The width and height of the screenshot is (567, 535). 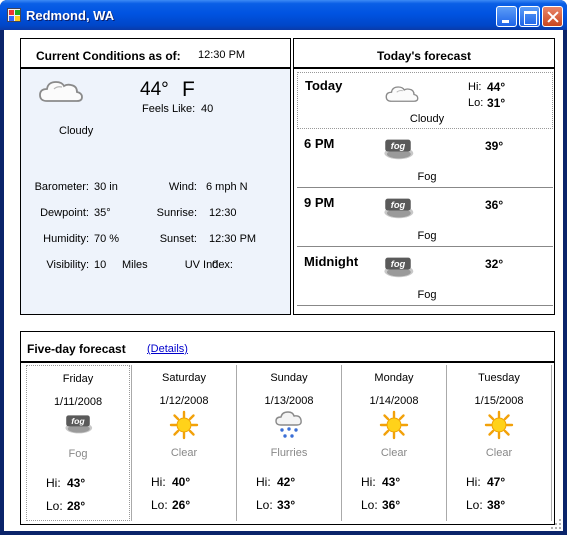 What do you see at coordinates (181, 482) in the screenshot?
I see `hi-temperature: 40°` at bounding box center [181, 482].